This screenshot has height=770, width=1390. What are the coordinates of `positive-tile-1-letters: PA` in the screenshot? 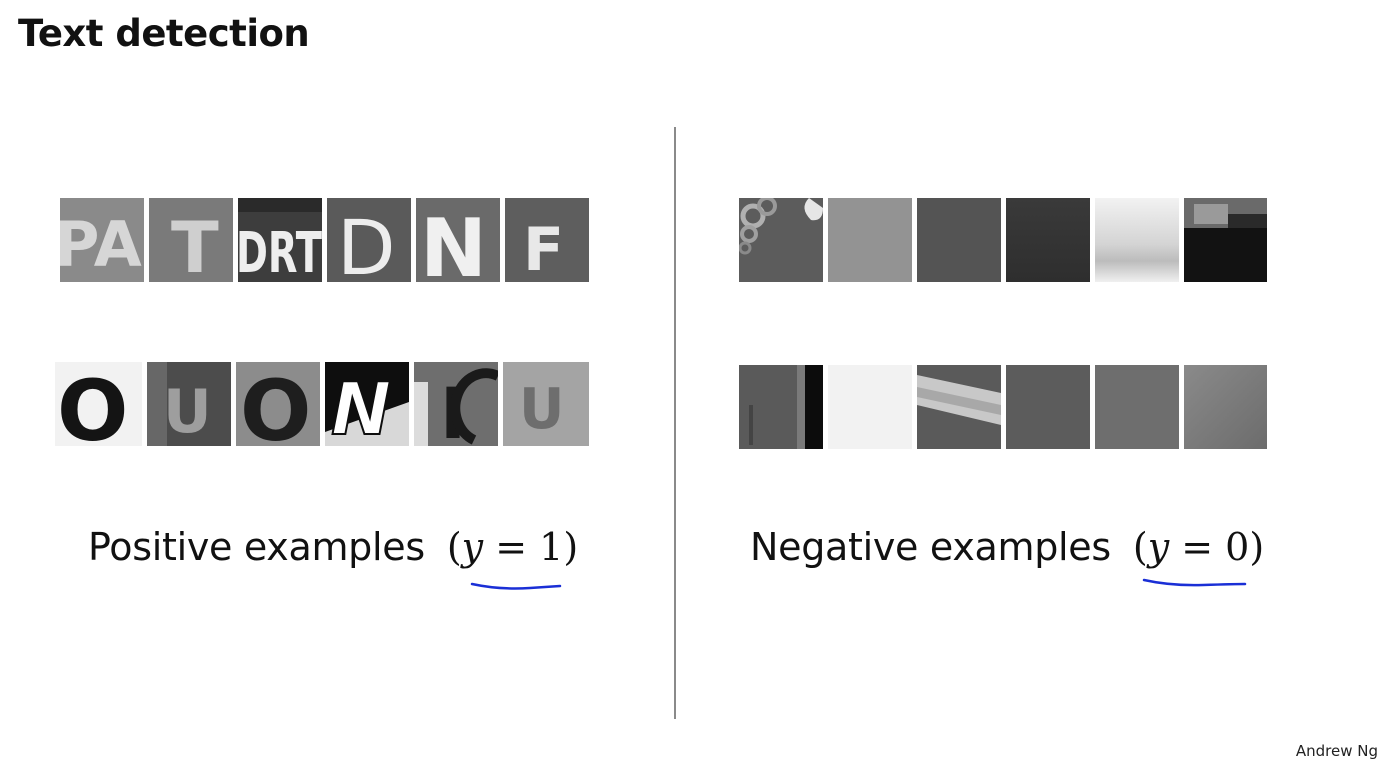 It's located at (101, 244).